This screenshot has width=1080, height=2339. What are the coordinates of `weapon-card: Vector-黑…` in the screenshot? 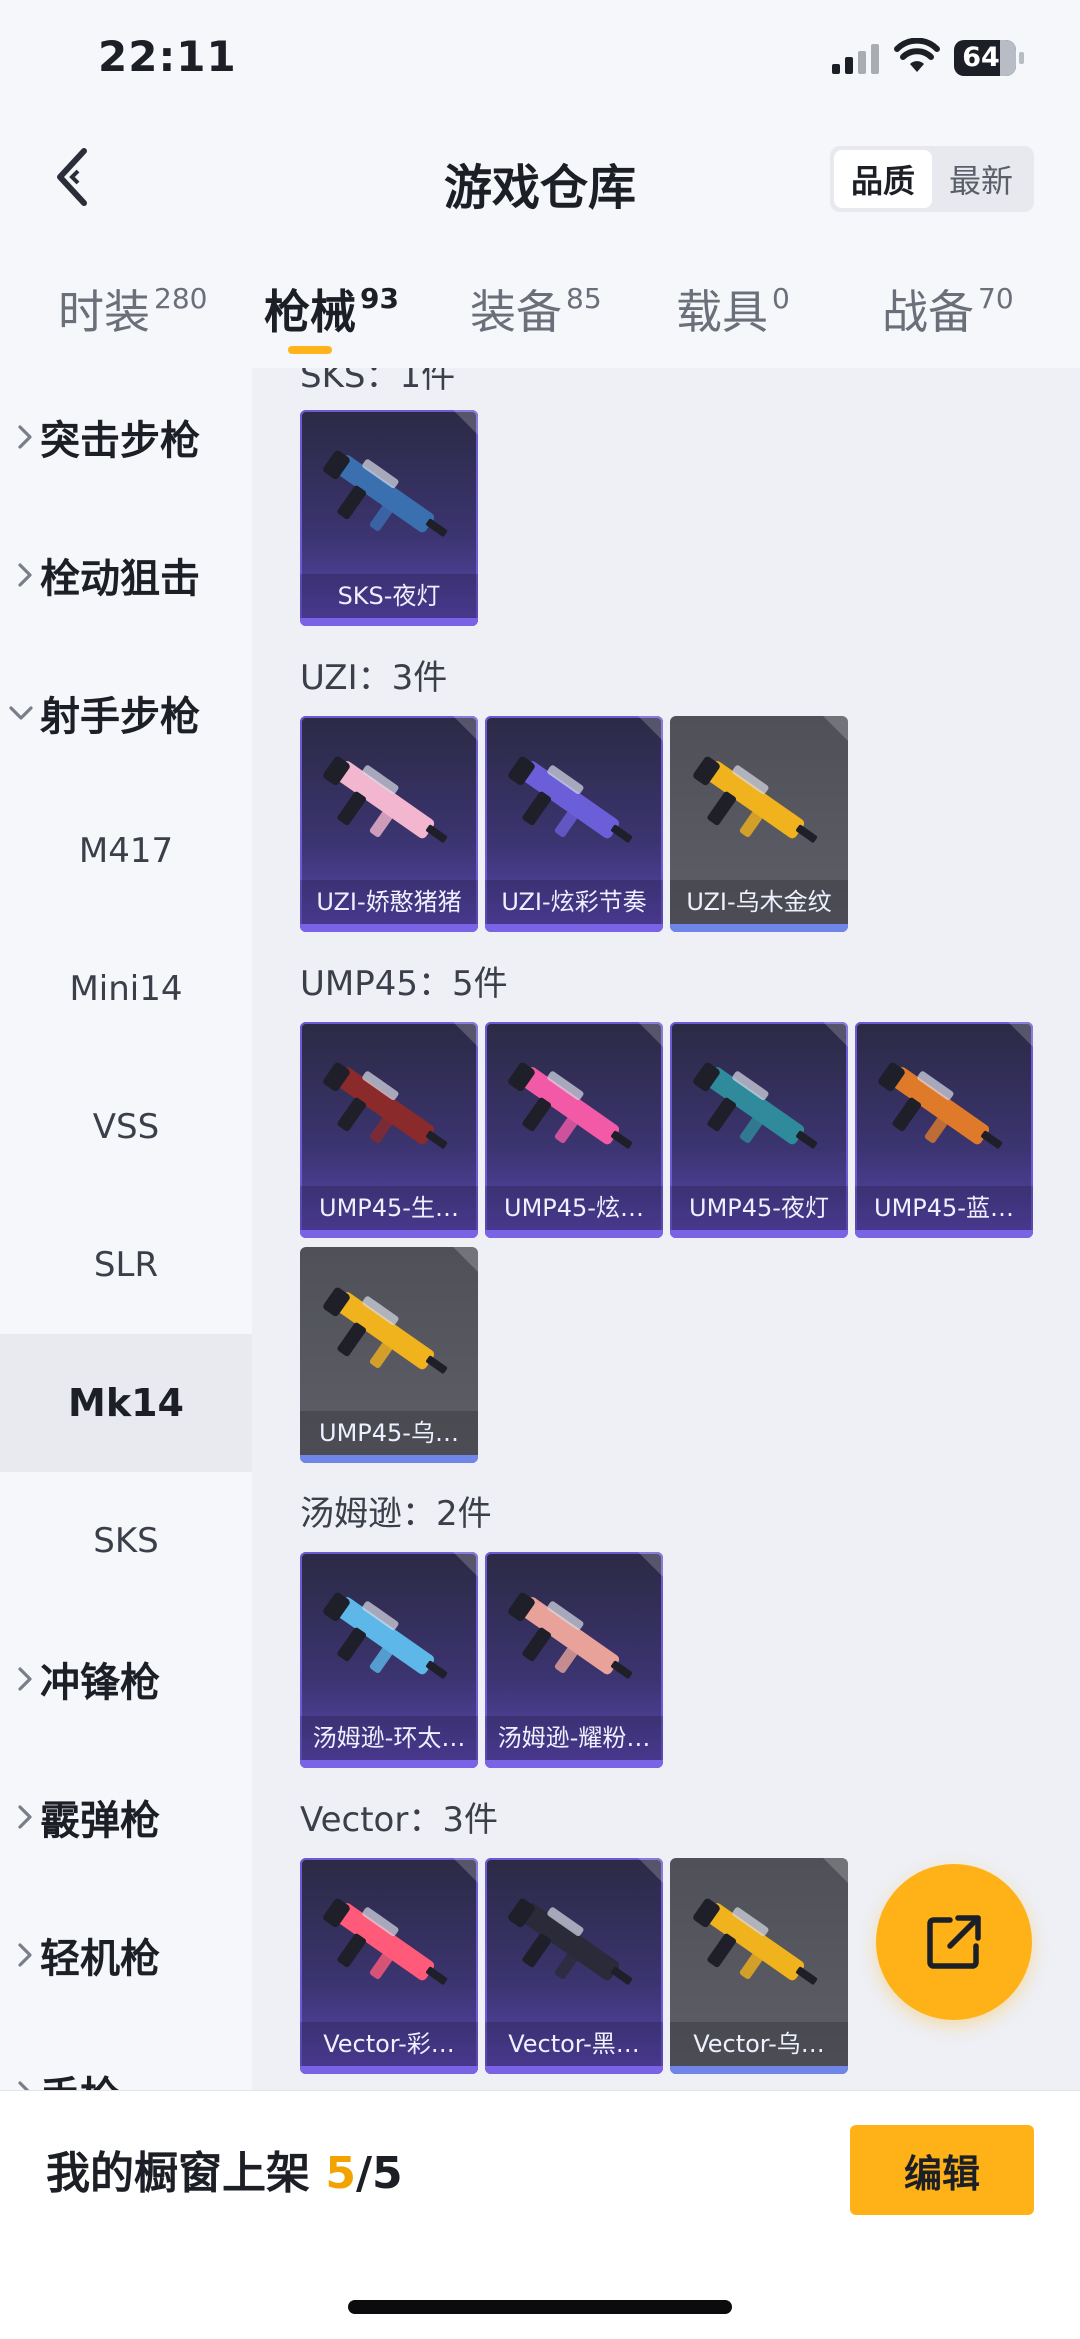 It's located at (574, 1966).